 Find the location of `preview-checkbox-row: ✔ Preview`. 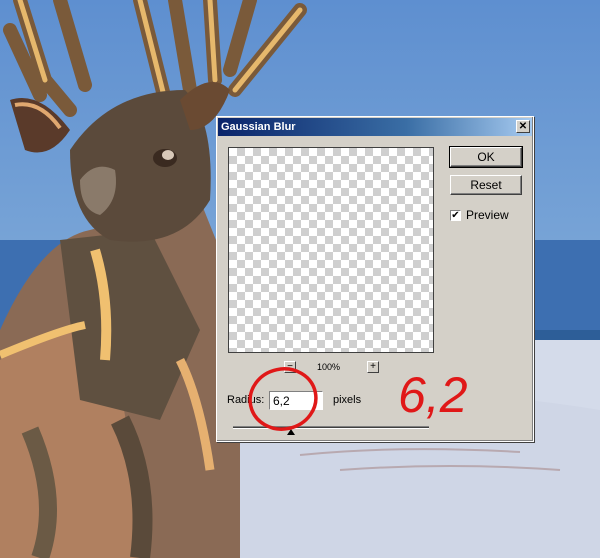

preview-checkbox-row: ✔ Preview is located at coordinates (479, 215).